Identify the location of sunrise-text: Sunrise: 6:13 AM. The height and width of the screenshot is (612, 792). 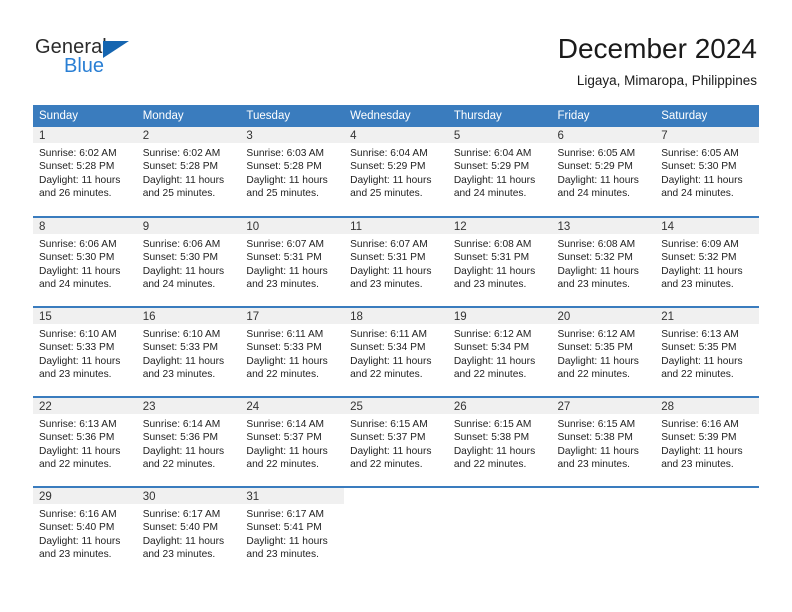
(78, 424).